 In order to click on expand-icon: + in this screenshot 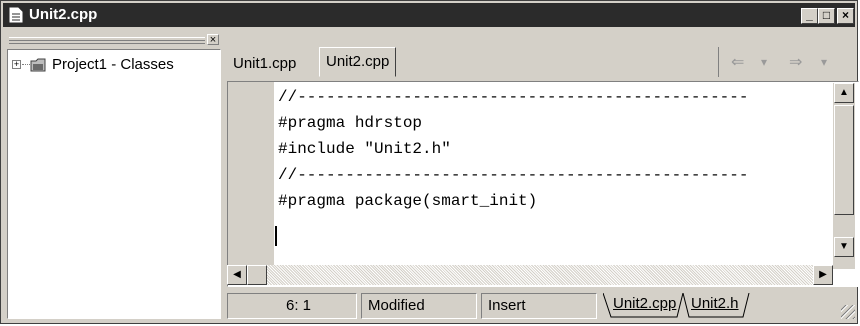, I will do `click(16, 64)`.